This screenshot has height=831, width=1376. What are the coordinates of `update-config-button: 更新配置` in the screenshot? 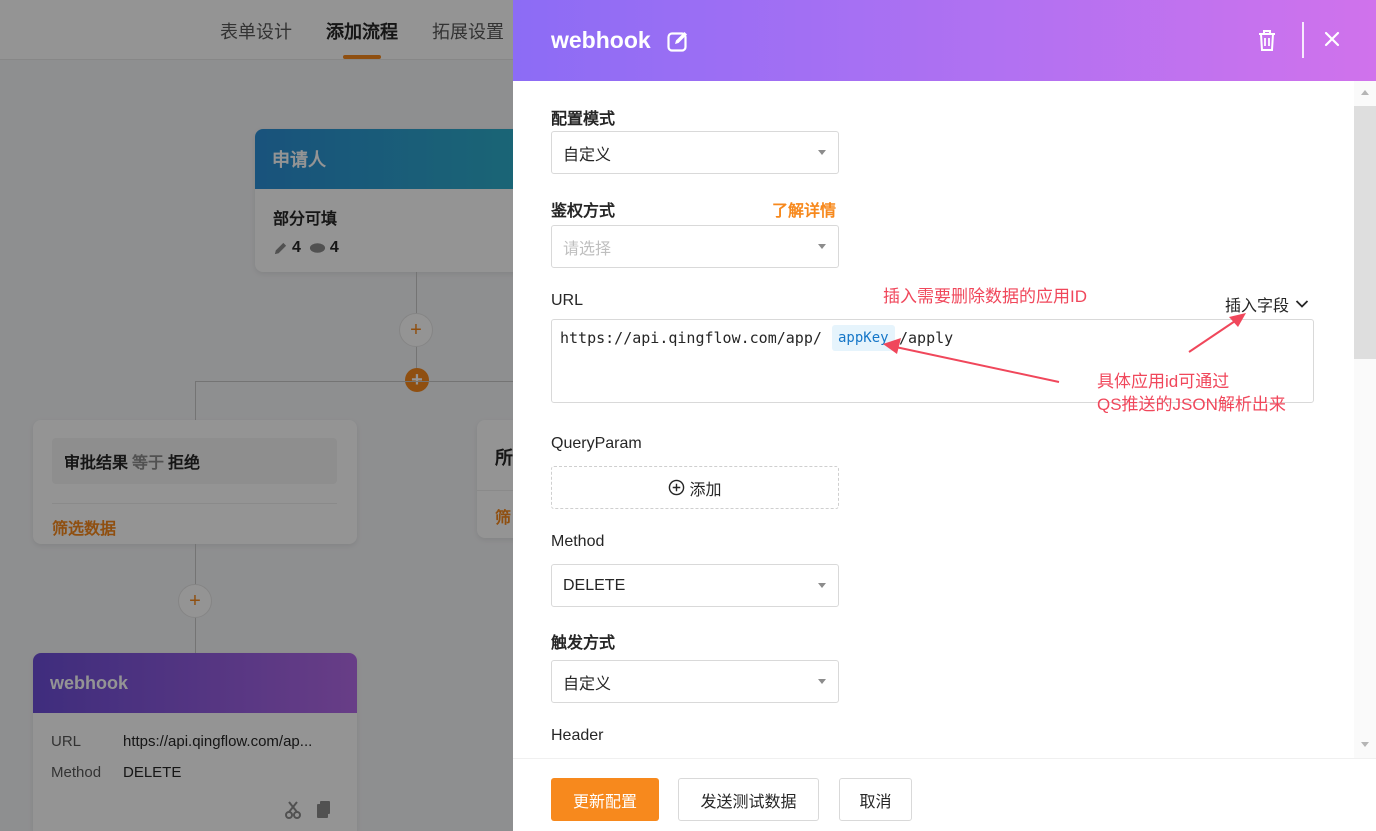 It's located at (605, 799).